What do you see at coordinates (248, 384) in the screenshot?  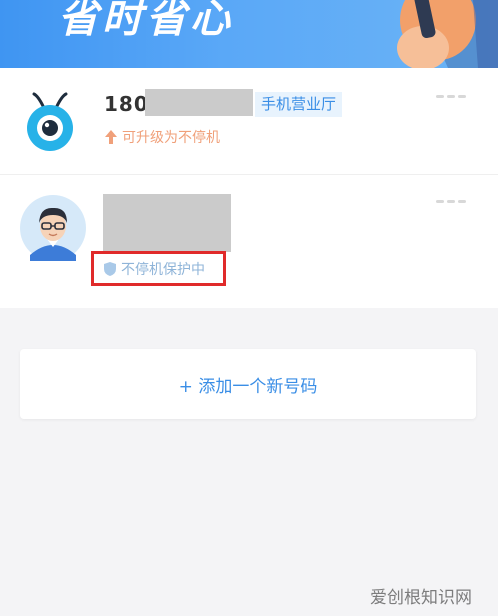 I see `add-number-button: + 添加一个新号码` at bounding box center [248, 384].